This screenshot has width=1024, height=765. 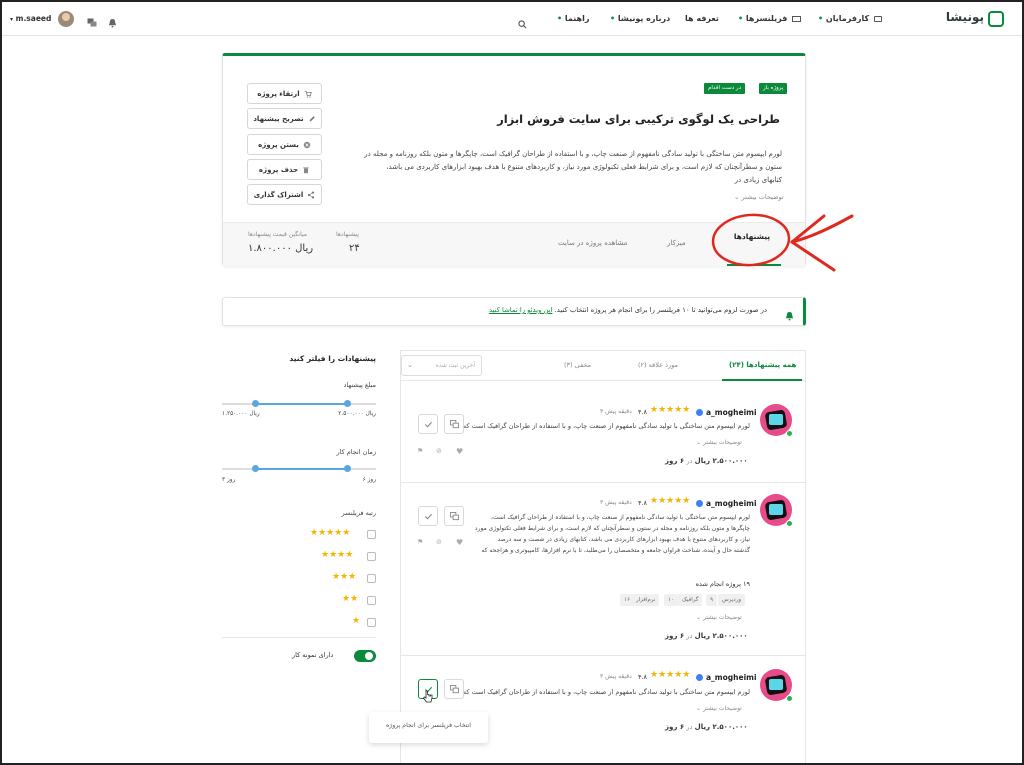 I want to click on nav-about: • درباره پونیشا, so click(x=640, y=18).